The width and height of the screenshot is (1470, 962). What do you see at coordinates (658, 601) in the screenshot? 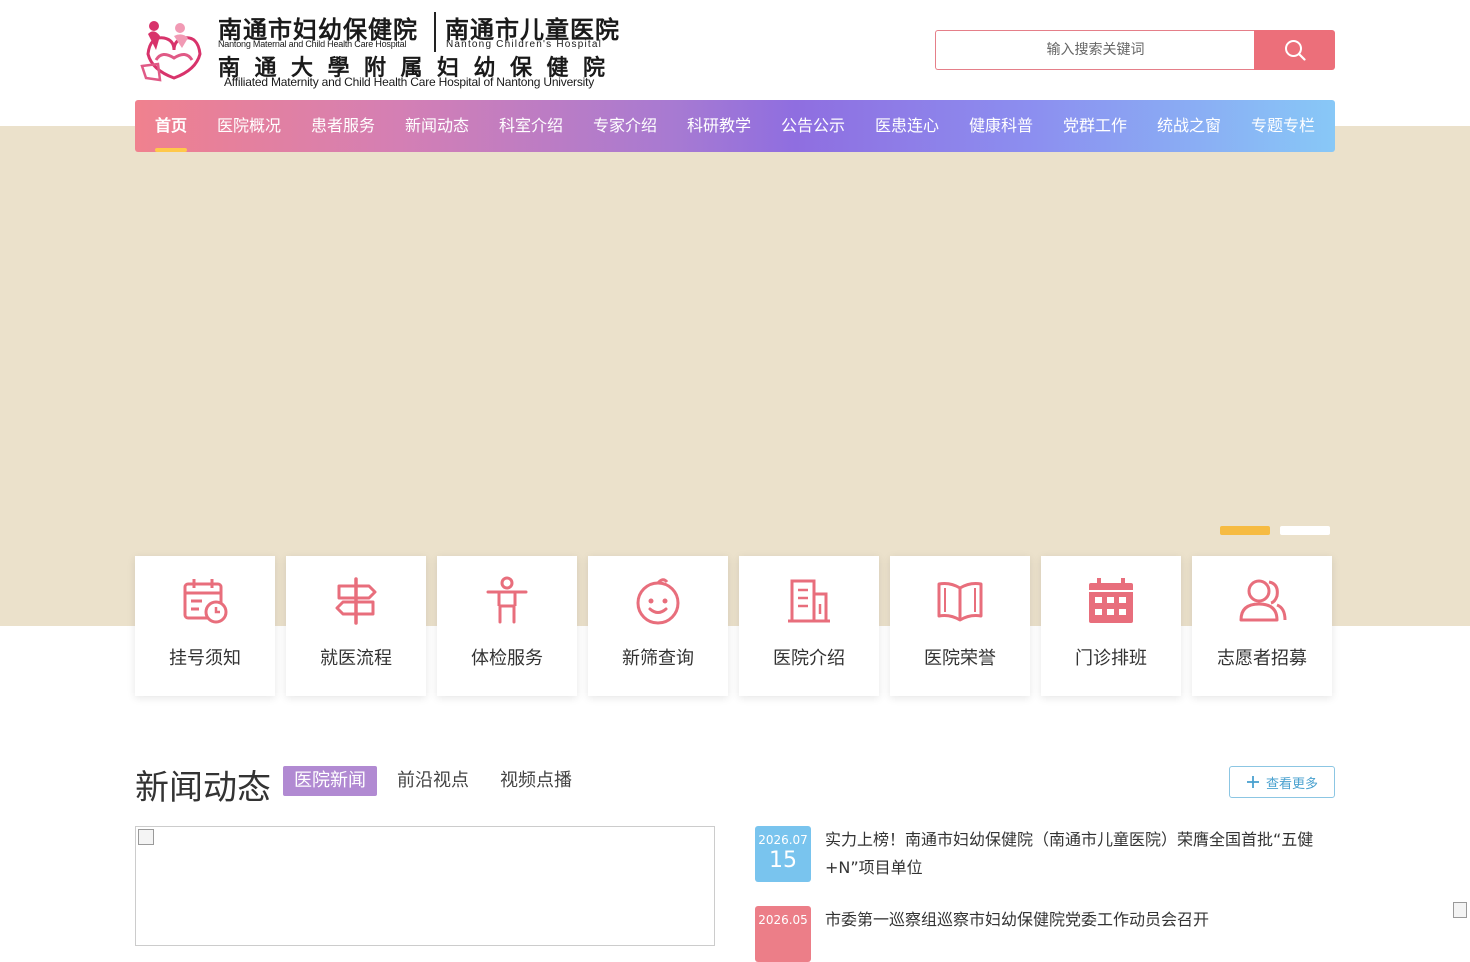
I see `baby-face-icon` at bounding box center [658, 601].